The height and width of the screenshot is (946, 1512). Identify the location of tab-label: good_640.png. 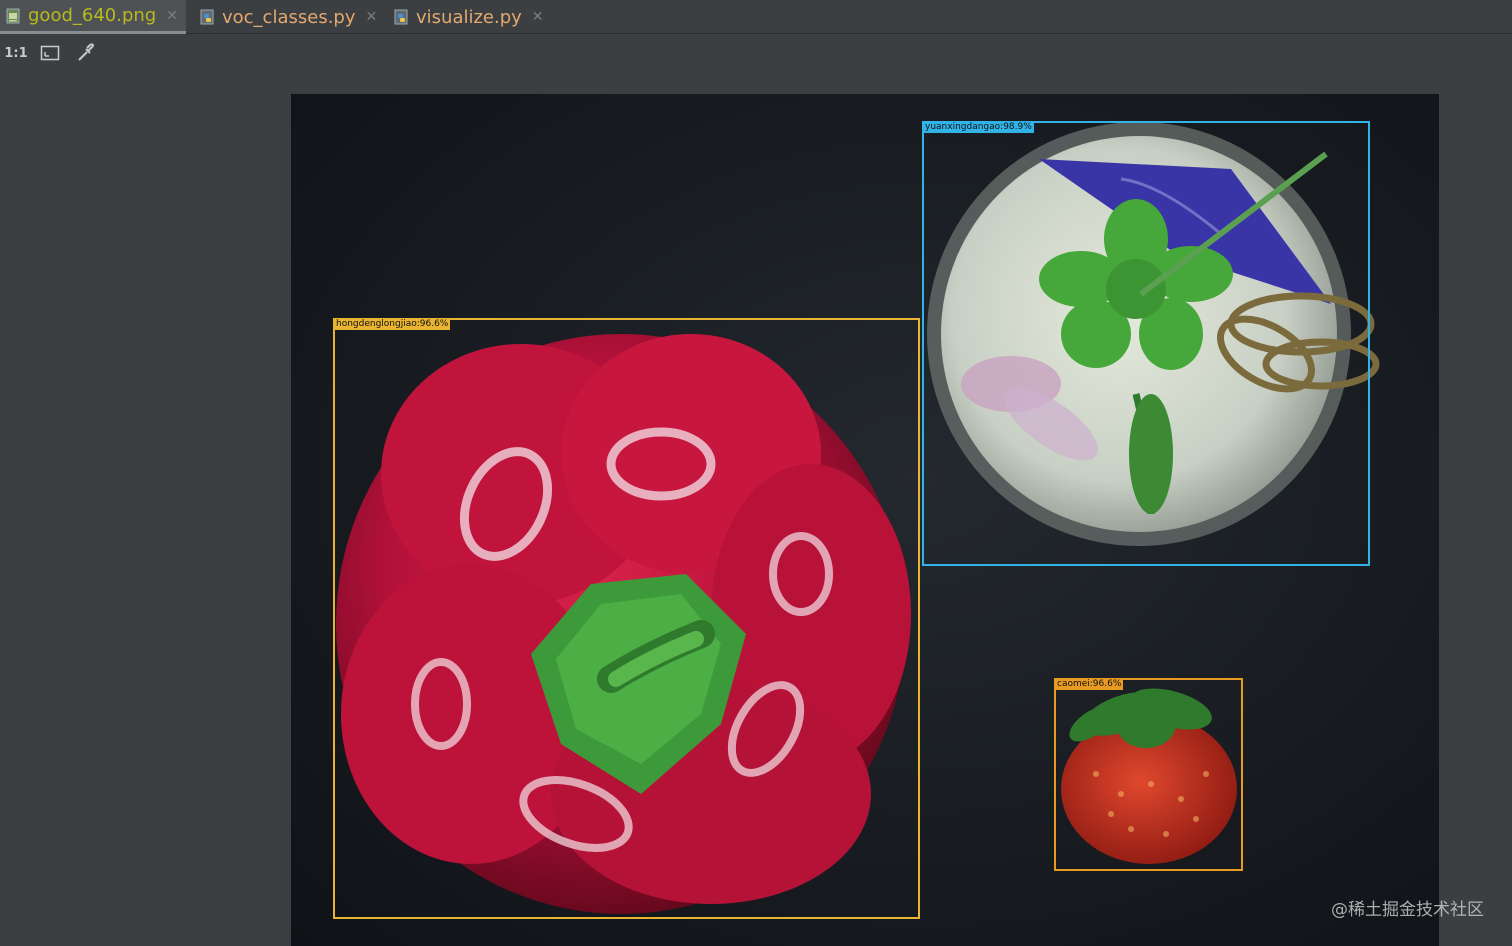
(92, 15).